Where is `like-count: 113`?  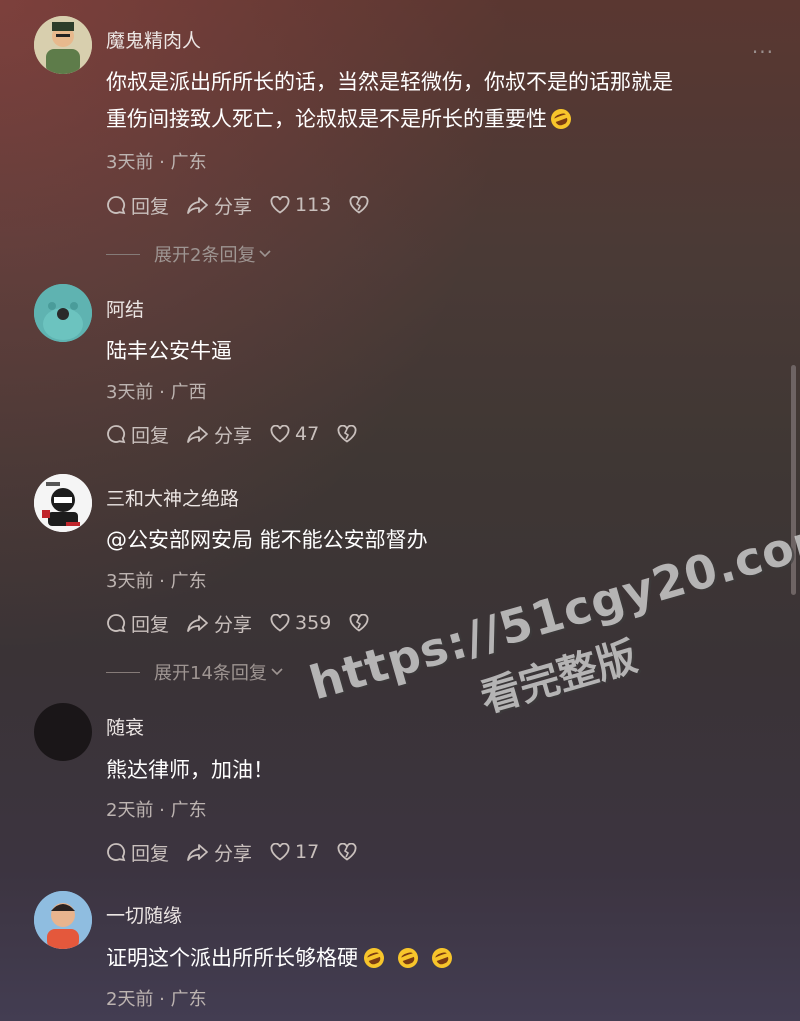 like-count: 113 is located at coordinates (313, 205).